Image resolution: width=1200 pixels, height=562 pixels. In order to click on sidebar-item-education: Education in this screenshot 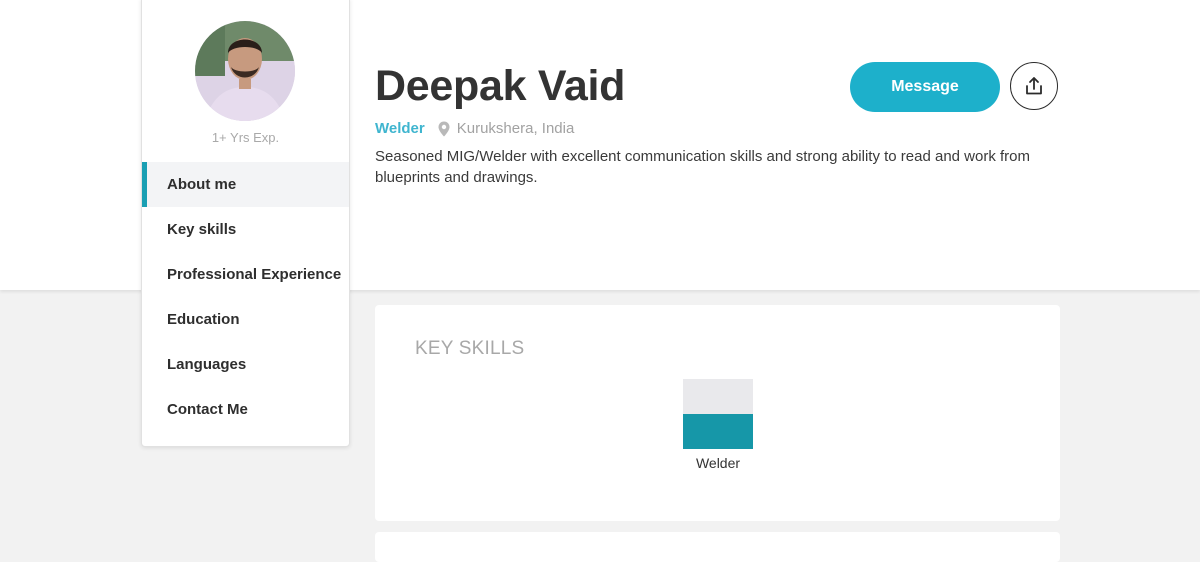, I will do `click(245, 319)`.